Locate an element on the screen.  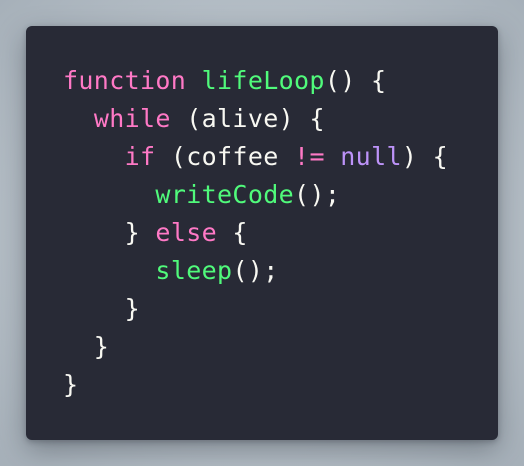
code-line: writeCode(); is located at coordinates (255, 195).